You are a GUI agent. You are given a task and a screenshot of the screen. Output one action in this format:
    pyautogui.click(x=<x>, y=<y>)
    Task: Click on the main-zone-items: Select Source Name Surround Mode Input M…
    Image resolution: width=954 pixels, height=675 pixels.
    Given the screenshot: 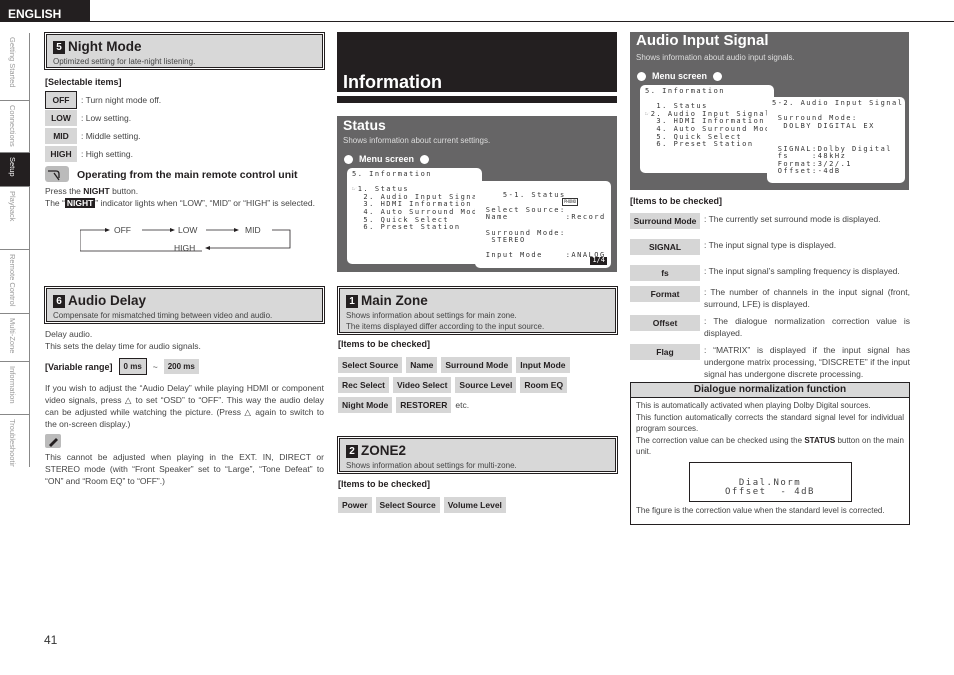 What is the action you would take?
    pyautogui.click(x=454, y=387)
    